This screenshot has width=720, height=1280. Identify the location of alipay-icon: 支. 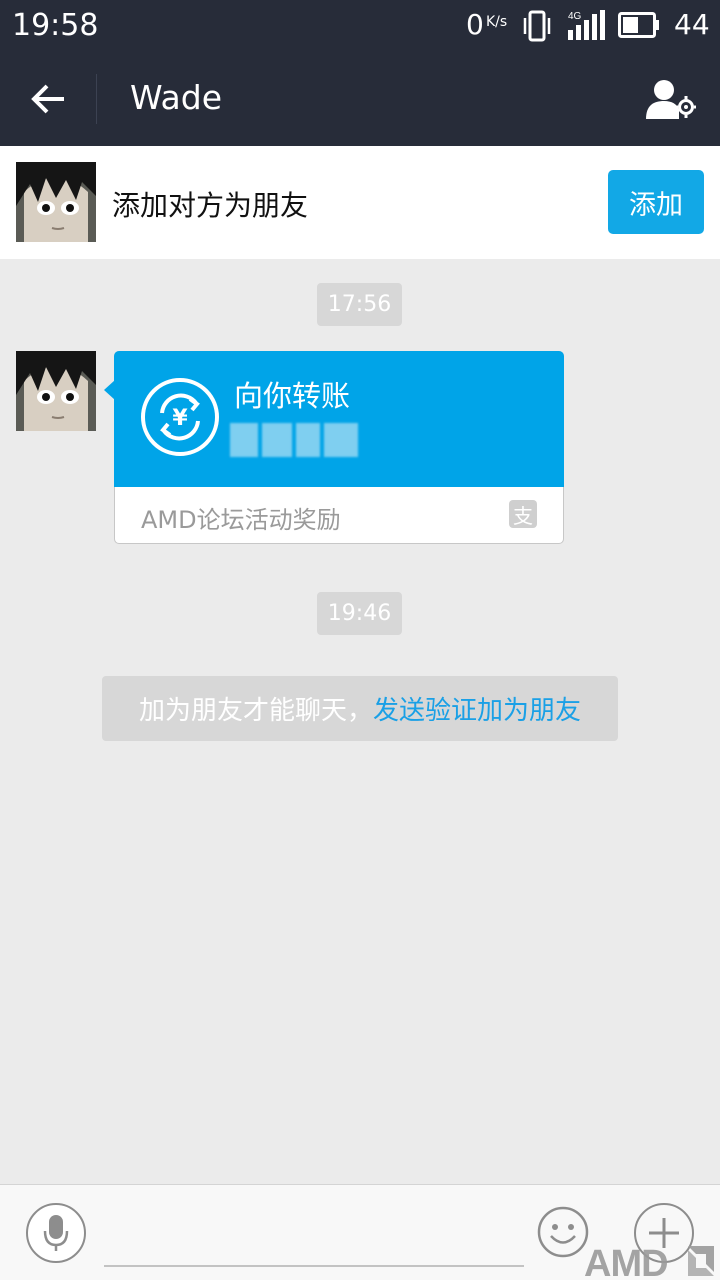
(523, 514).